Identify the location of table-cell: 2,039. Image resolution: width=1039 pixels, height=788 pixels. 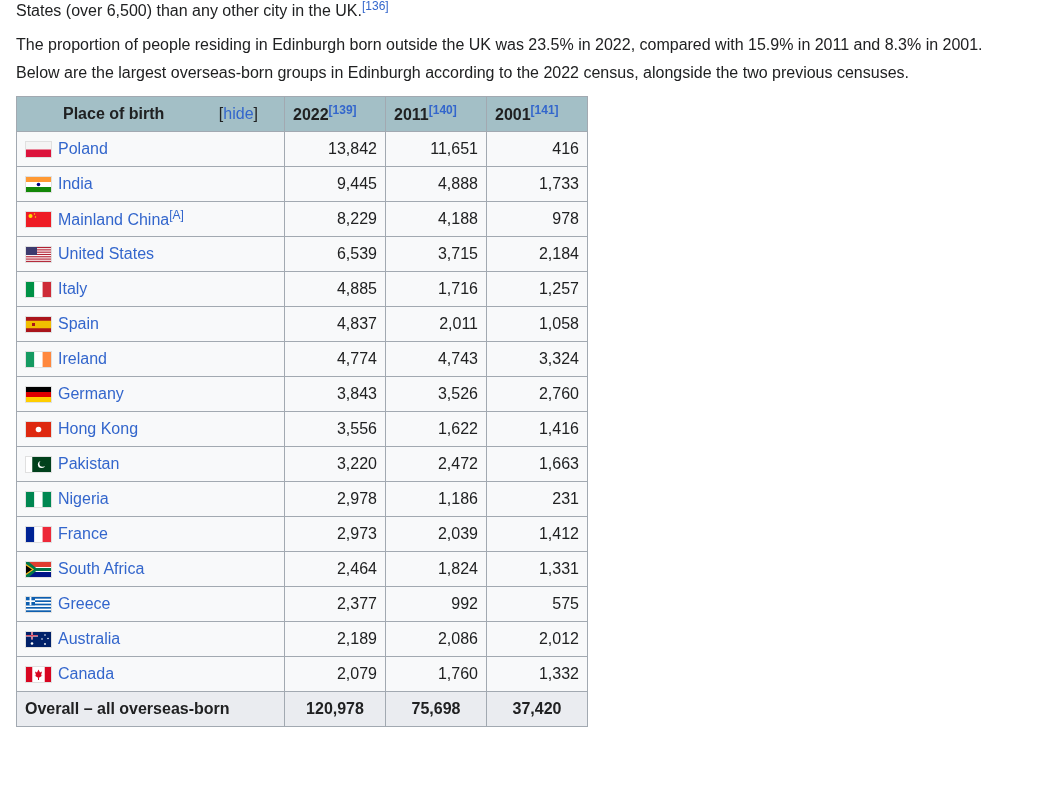
(436, 534).